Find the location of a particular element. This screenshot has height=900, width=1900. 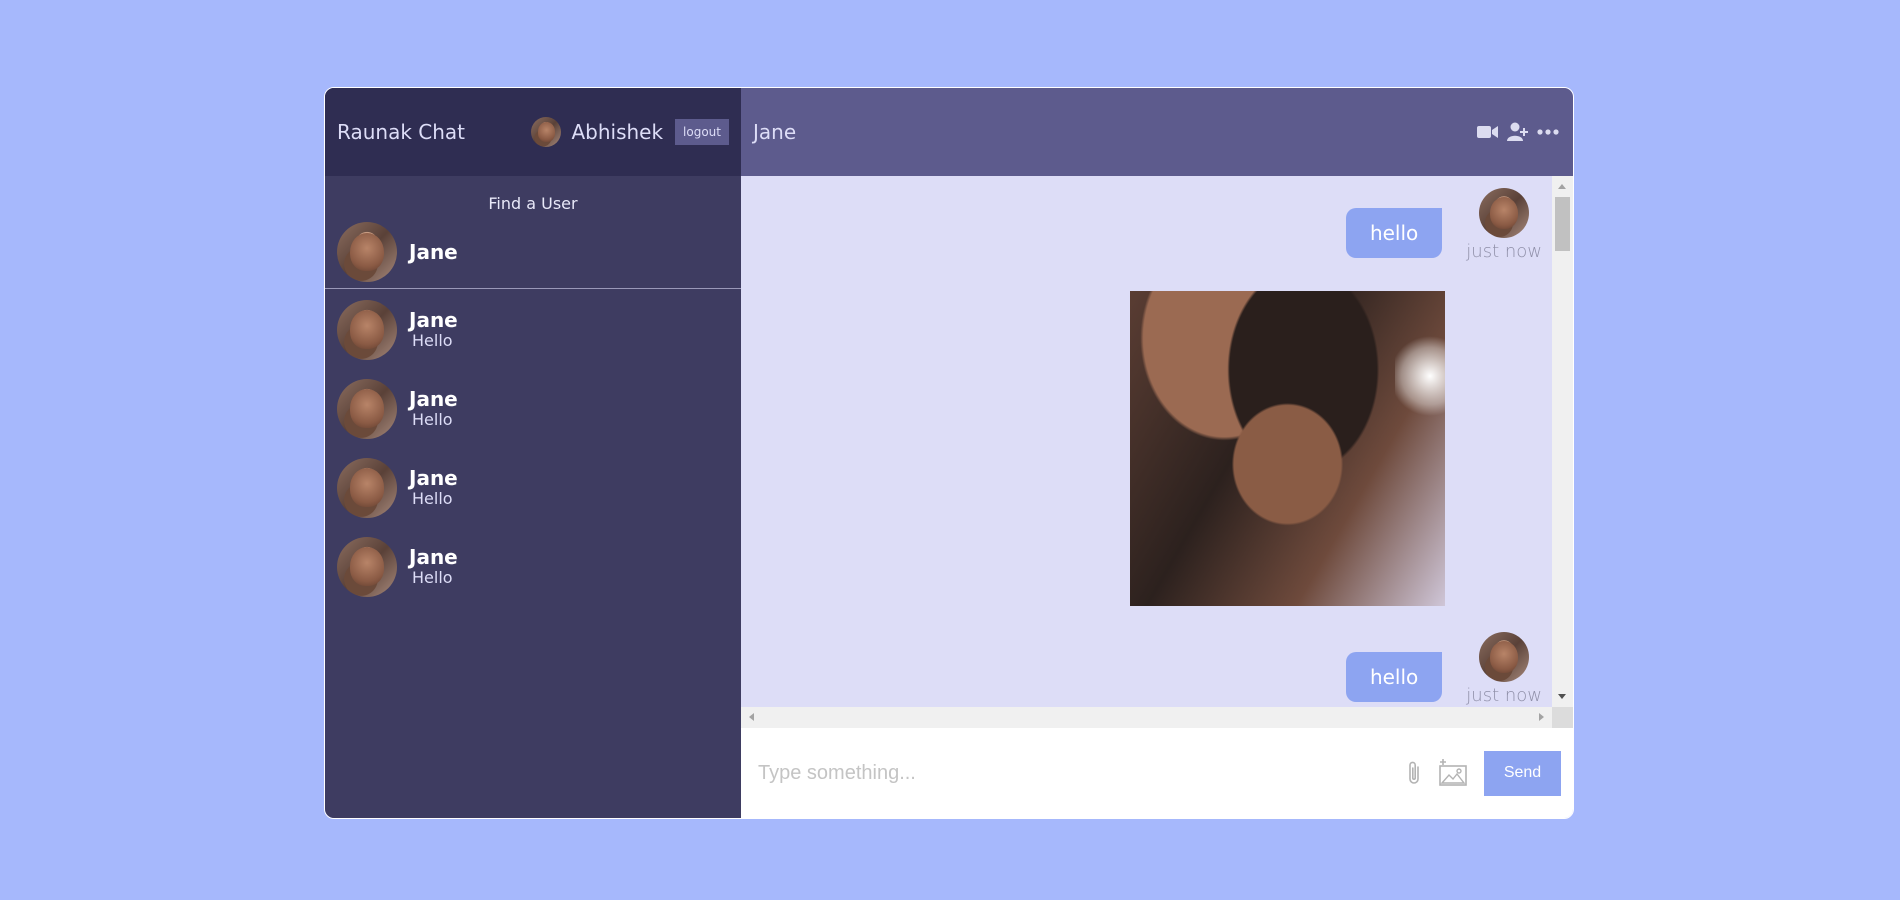

search-result-avatar is located at coordinates (367, 252).